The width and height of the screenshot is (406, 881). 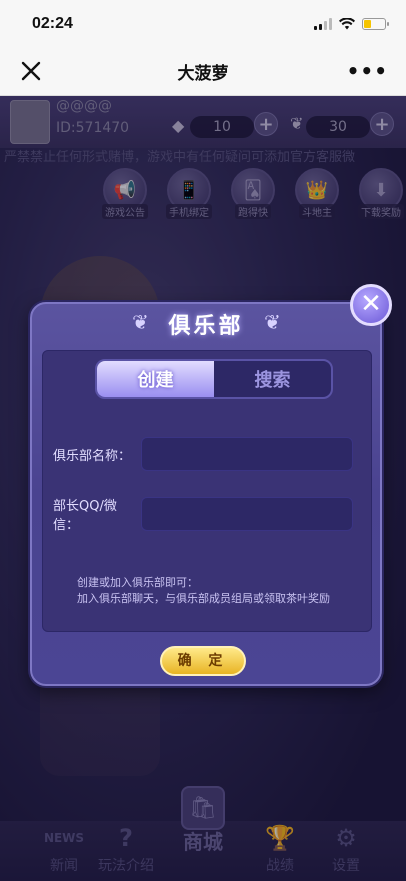 I want to click on club-dialog-title: 俱乐部, so click(x=206, y=326).